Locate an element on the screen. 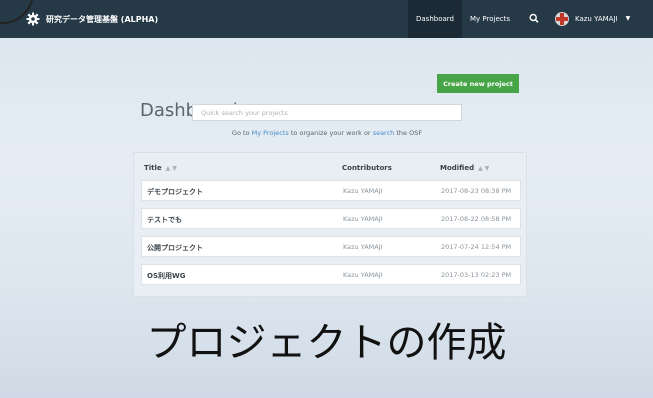  column-modified: Modified ▲ ▼ is located at coordinates (464, 168).